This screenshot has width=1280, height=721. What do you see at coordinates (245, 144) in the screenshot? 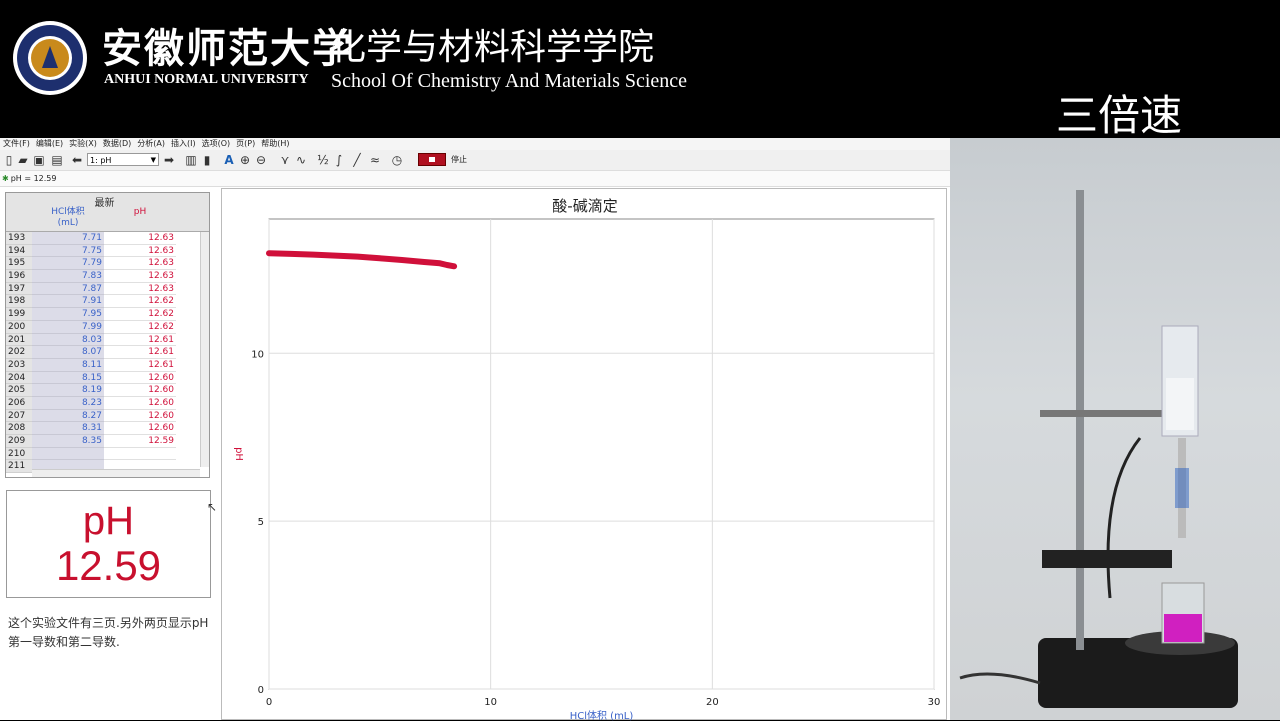
I see `menu-page: 页(P)` at bounding box center [245, 144].